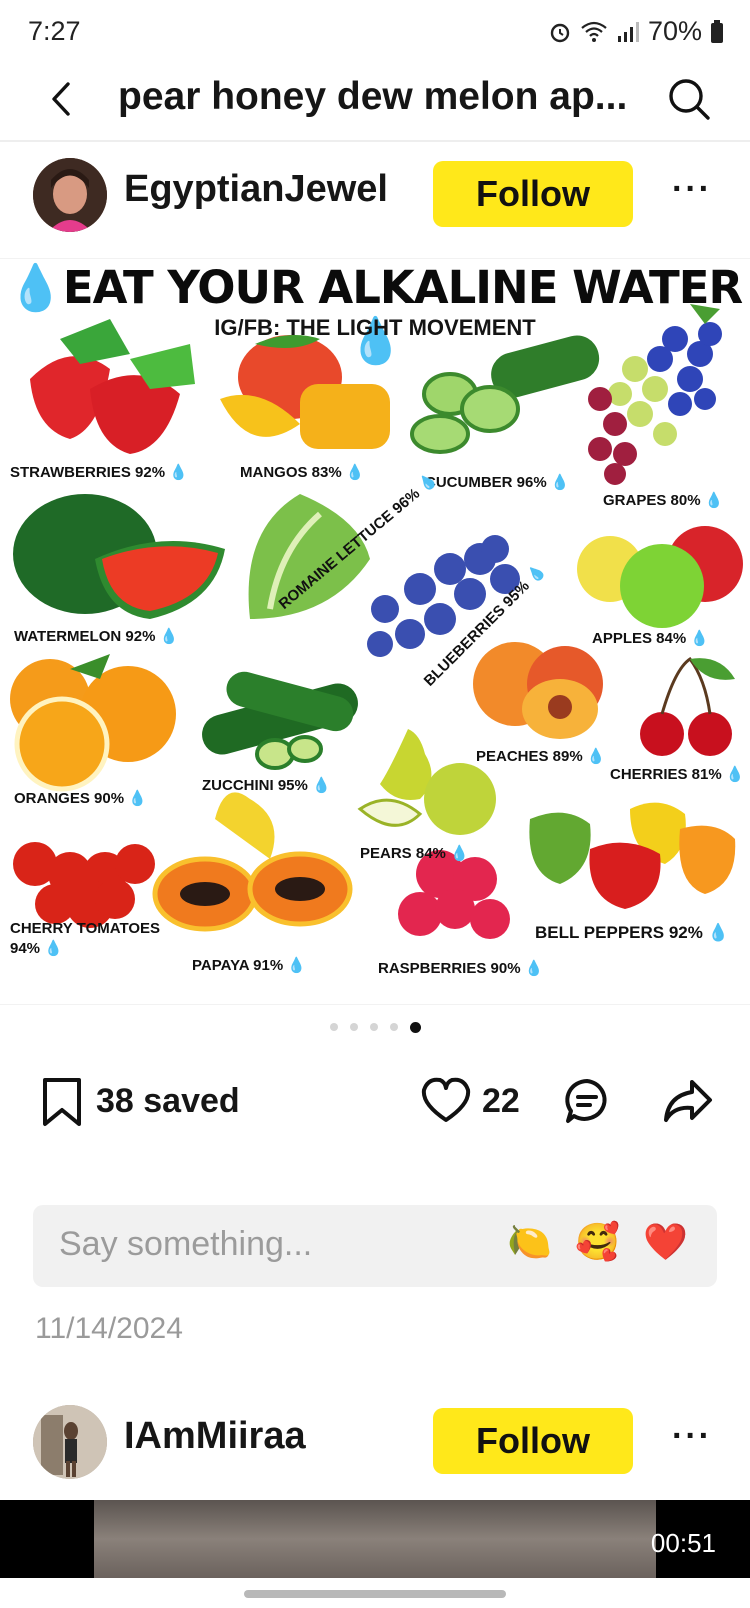 This screenshot has height=1608, width=750. Describe the element at coordinates (454, 894) in the screenshot. I see `raspberries-illustration` at that location.